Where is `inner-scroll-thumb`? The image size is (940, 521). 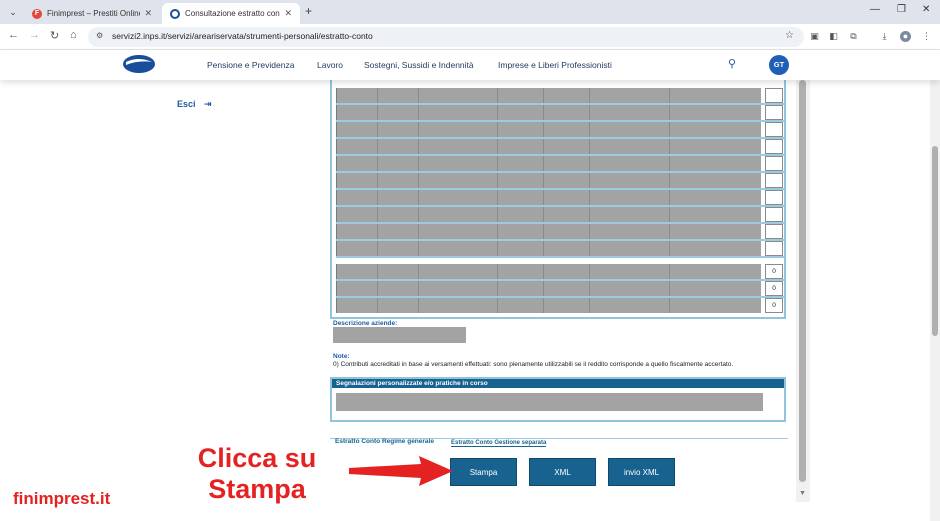
inner-scroll-thumb is located at coordinates (802, 281).